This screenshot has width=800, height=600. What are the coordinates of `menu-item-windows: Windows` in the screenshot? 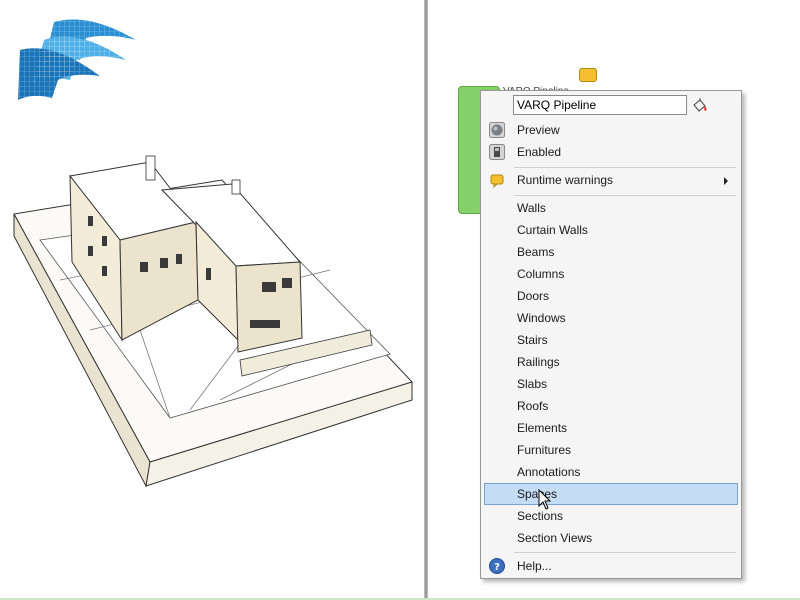 It's located at (611, 318).